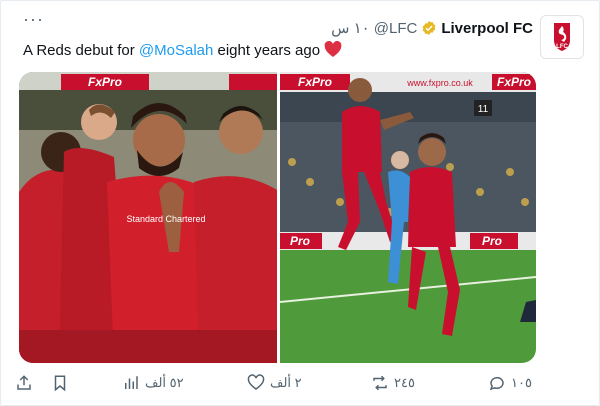  Describe the element at coordinates (496, 384) in the screenshot. I see `reply-icon` at that location.